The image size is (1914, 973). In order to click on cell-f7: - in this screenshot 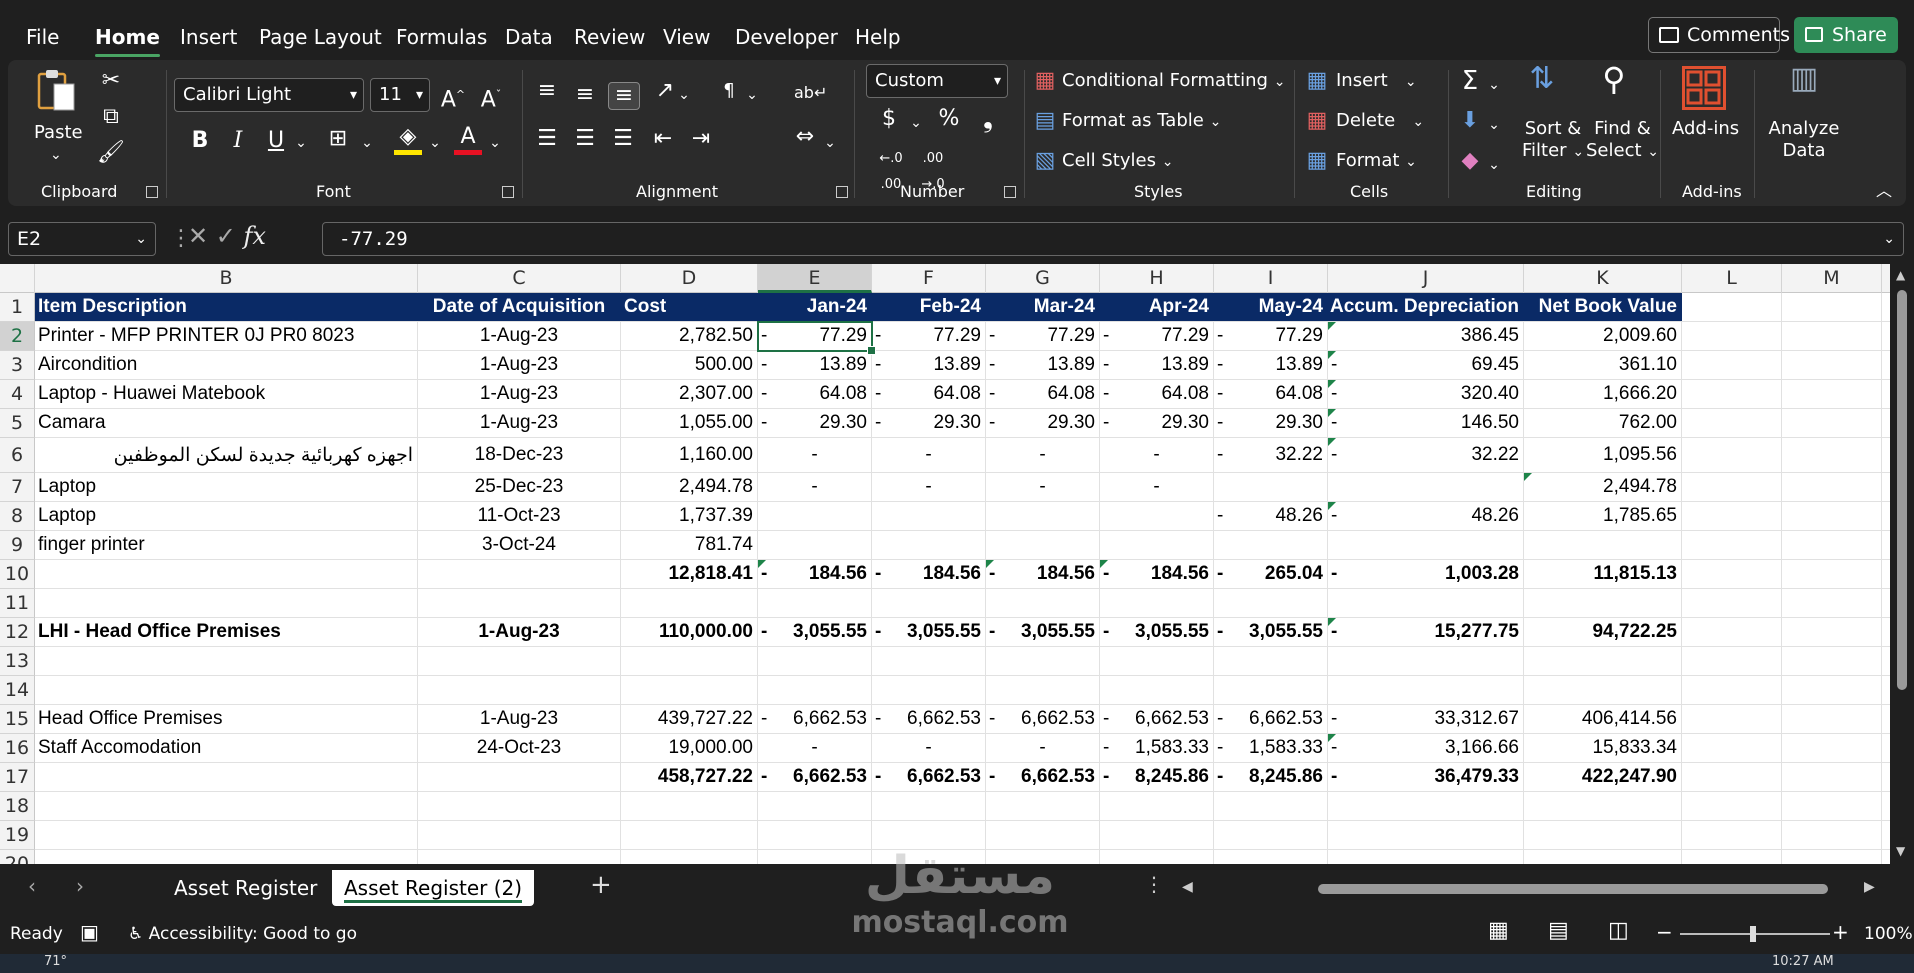, I will do `click(929, 487)`.